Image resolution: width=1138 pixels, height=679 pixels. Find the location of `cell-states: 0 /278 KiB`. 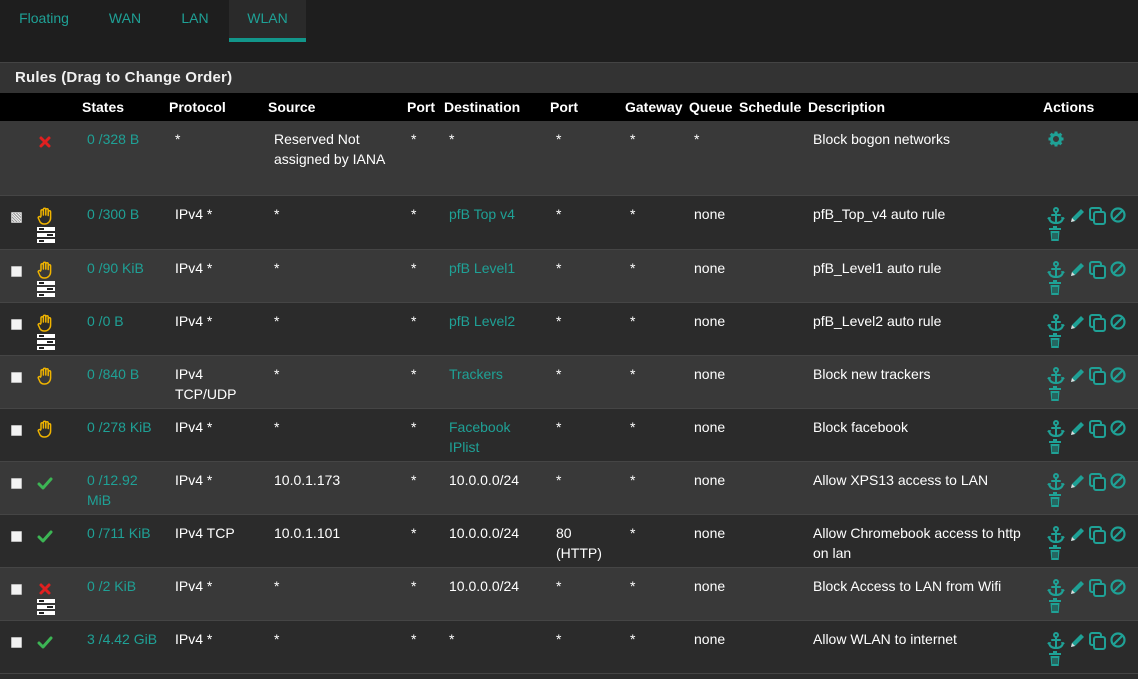

cell-states: 0 /278 KiB is located at coordinates (119, 427).